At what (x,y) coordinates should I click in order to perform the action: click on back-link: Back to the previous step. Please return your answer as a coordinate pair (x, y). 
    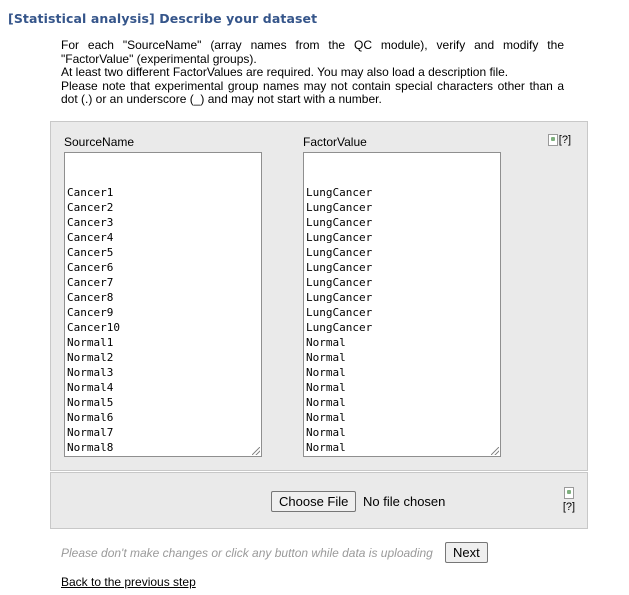
    Looking at the image, I should click on (128, 582).